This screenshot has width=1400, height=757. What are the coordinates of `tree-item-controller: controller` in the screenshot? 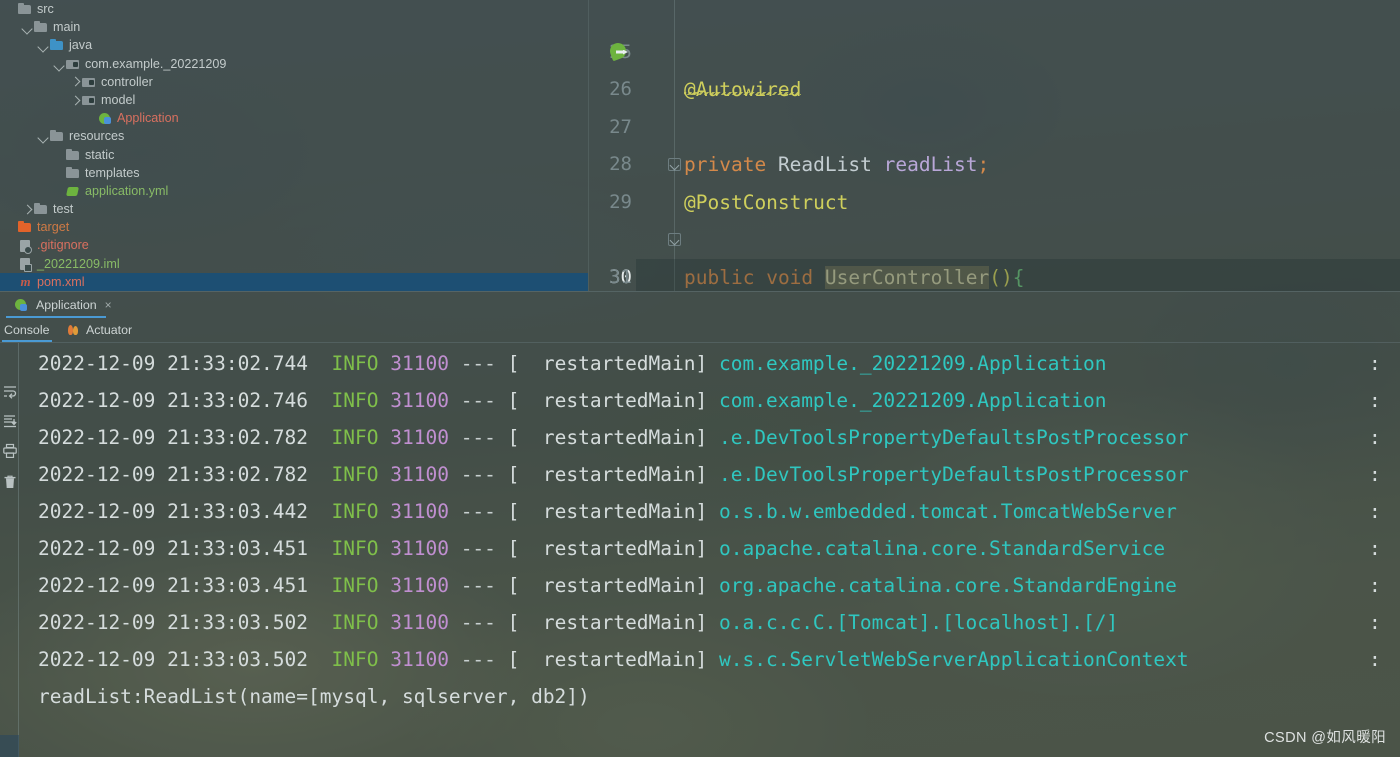 It's located at (294, 82).